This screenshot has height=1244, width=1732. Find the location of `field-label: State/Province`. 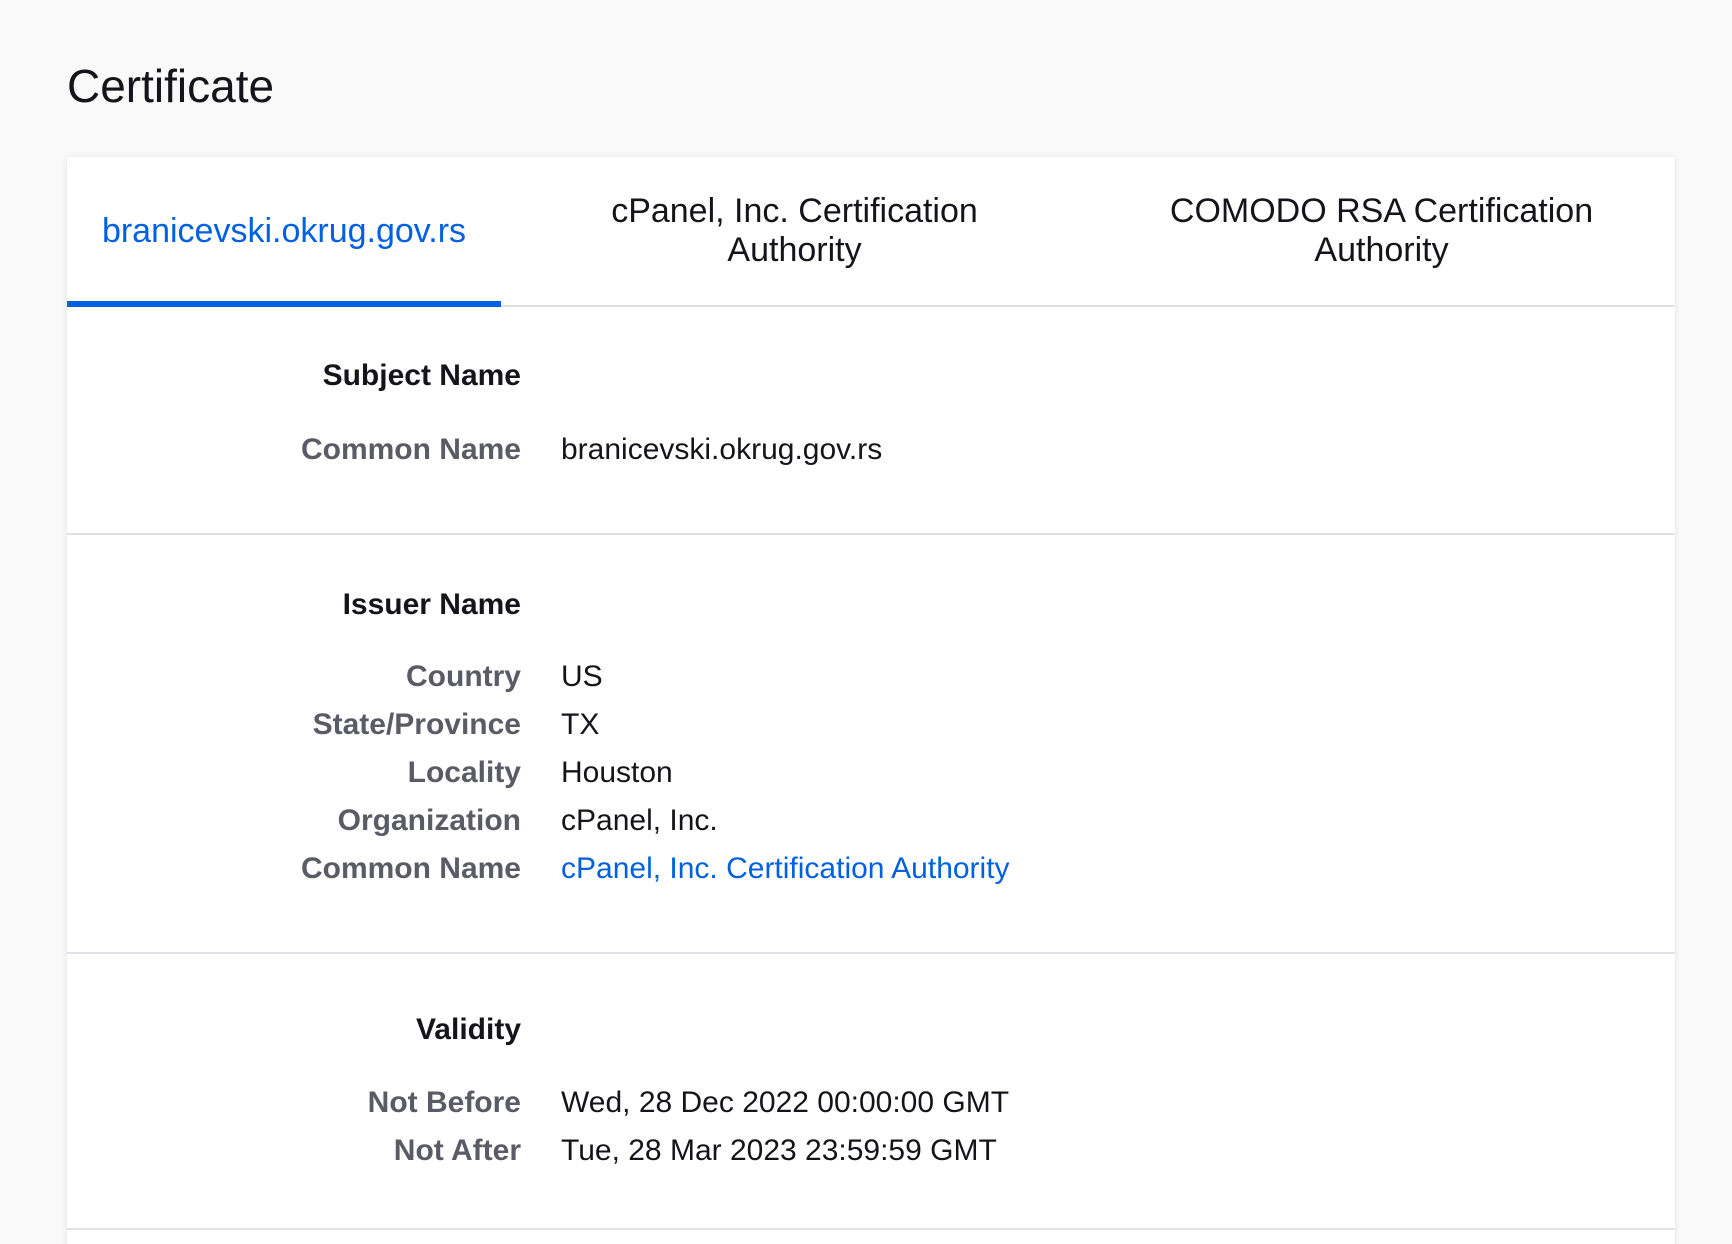

field-label: State/Province is located at coordinates (416, 724).